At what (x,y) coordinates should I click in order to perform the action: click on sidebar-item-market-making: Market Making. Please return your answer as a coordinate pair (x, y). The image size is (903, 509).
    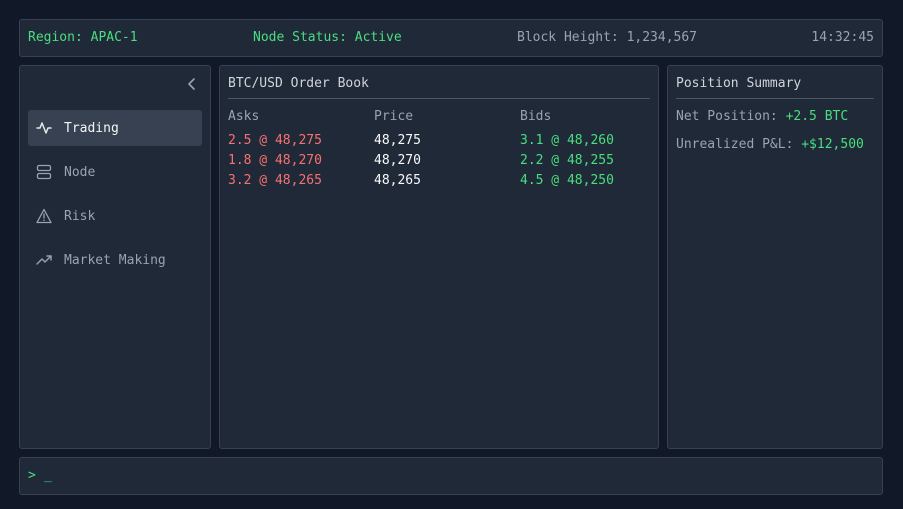
    Looking at the image, I should click on (115, 260).